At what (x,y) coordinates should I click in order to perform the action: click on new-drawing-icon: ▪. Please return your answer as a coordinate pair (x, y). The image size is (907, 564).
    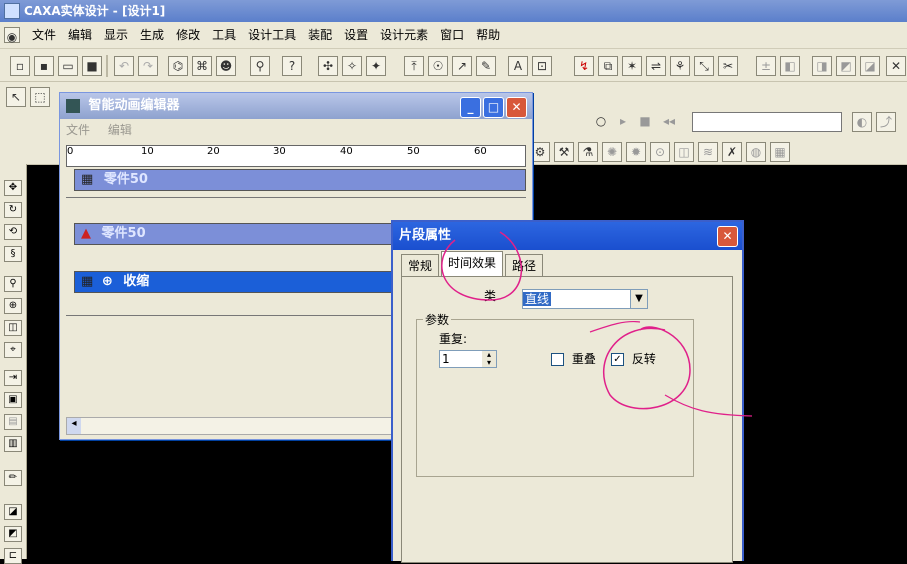
    Looking at the image, I should click on (44, 66).